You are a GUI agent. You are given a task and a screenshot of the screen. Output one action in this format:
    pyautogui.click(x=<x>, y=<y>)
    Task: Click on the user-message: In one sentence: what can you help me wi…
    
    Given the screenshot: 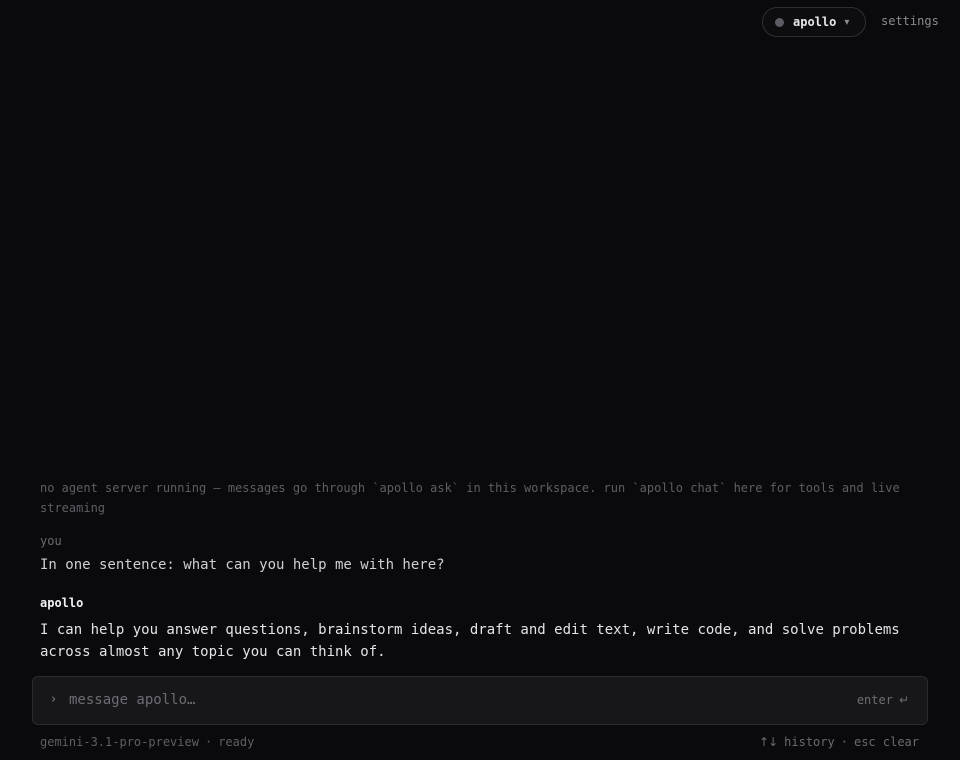 What is the action you would take?
    pyautogui.click(x=242, y=565)
    